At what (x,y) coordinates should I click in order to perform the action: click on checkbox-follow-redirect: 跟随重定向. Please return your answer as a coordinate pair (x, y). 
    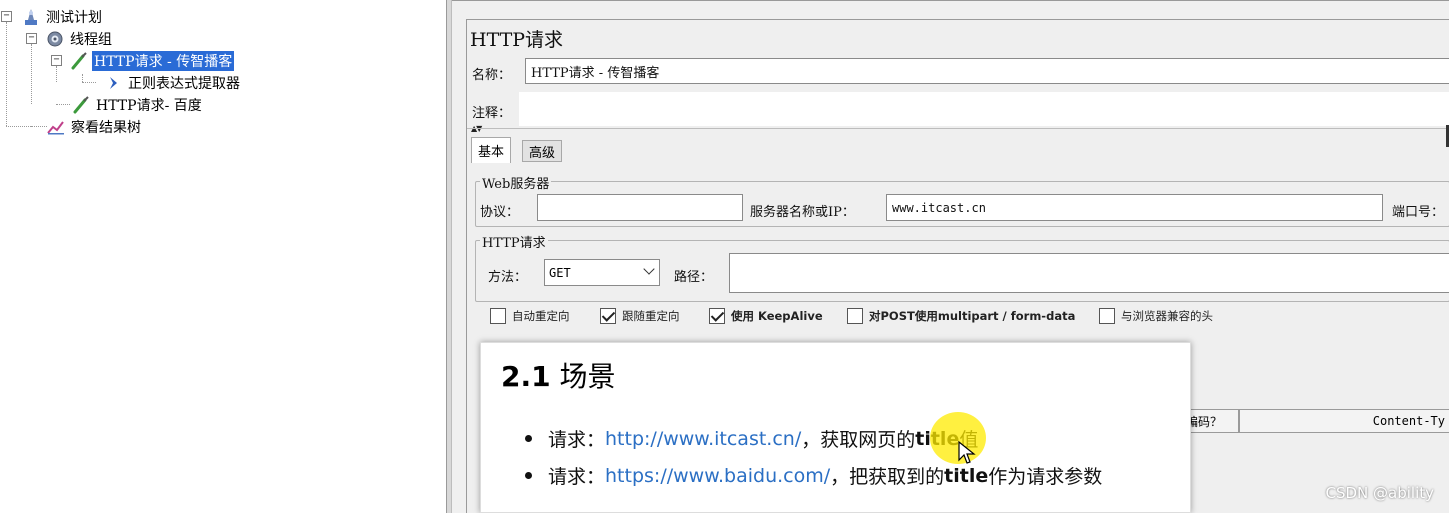
    Looking at the image, I should click on (640, 316).